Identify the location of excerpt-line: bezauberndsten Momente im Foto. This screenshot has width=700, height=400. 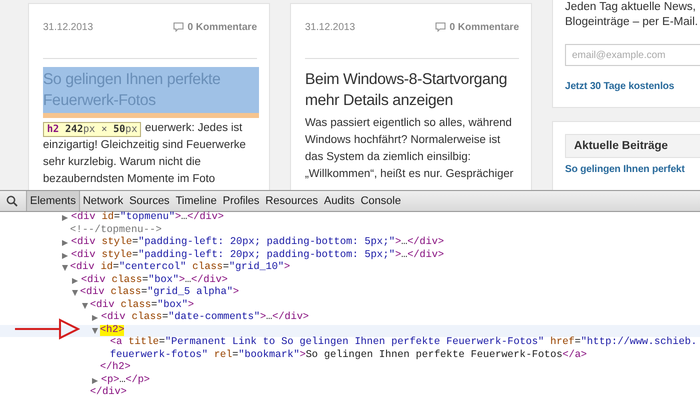
(129, 179).